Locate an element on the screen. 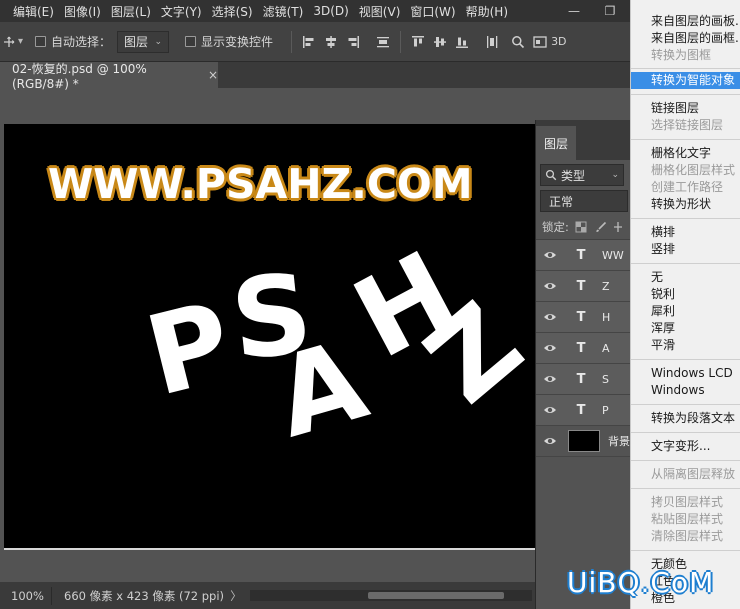 The height and width of the screenshot is (609, 740). tool-preset-chevron-icon: ▾ is located at coordinates (20, 41).